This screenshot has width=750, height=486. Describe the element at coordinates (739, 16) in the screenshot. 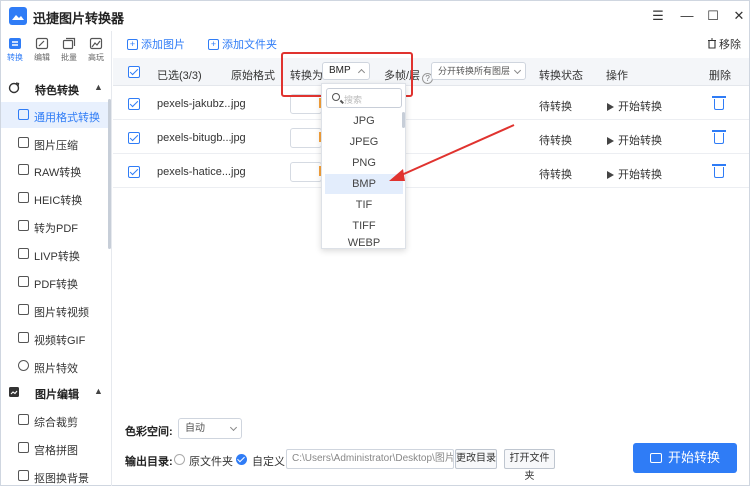

I see `close-icon: ✕` at that location.